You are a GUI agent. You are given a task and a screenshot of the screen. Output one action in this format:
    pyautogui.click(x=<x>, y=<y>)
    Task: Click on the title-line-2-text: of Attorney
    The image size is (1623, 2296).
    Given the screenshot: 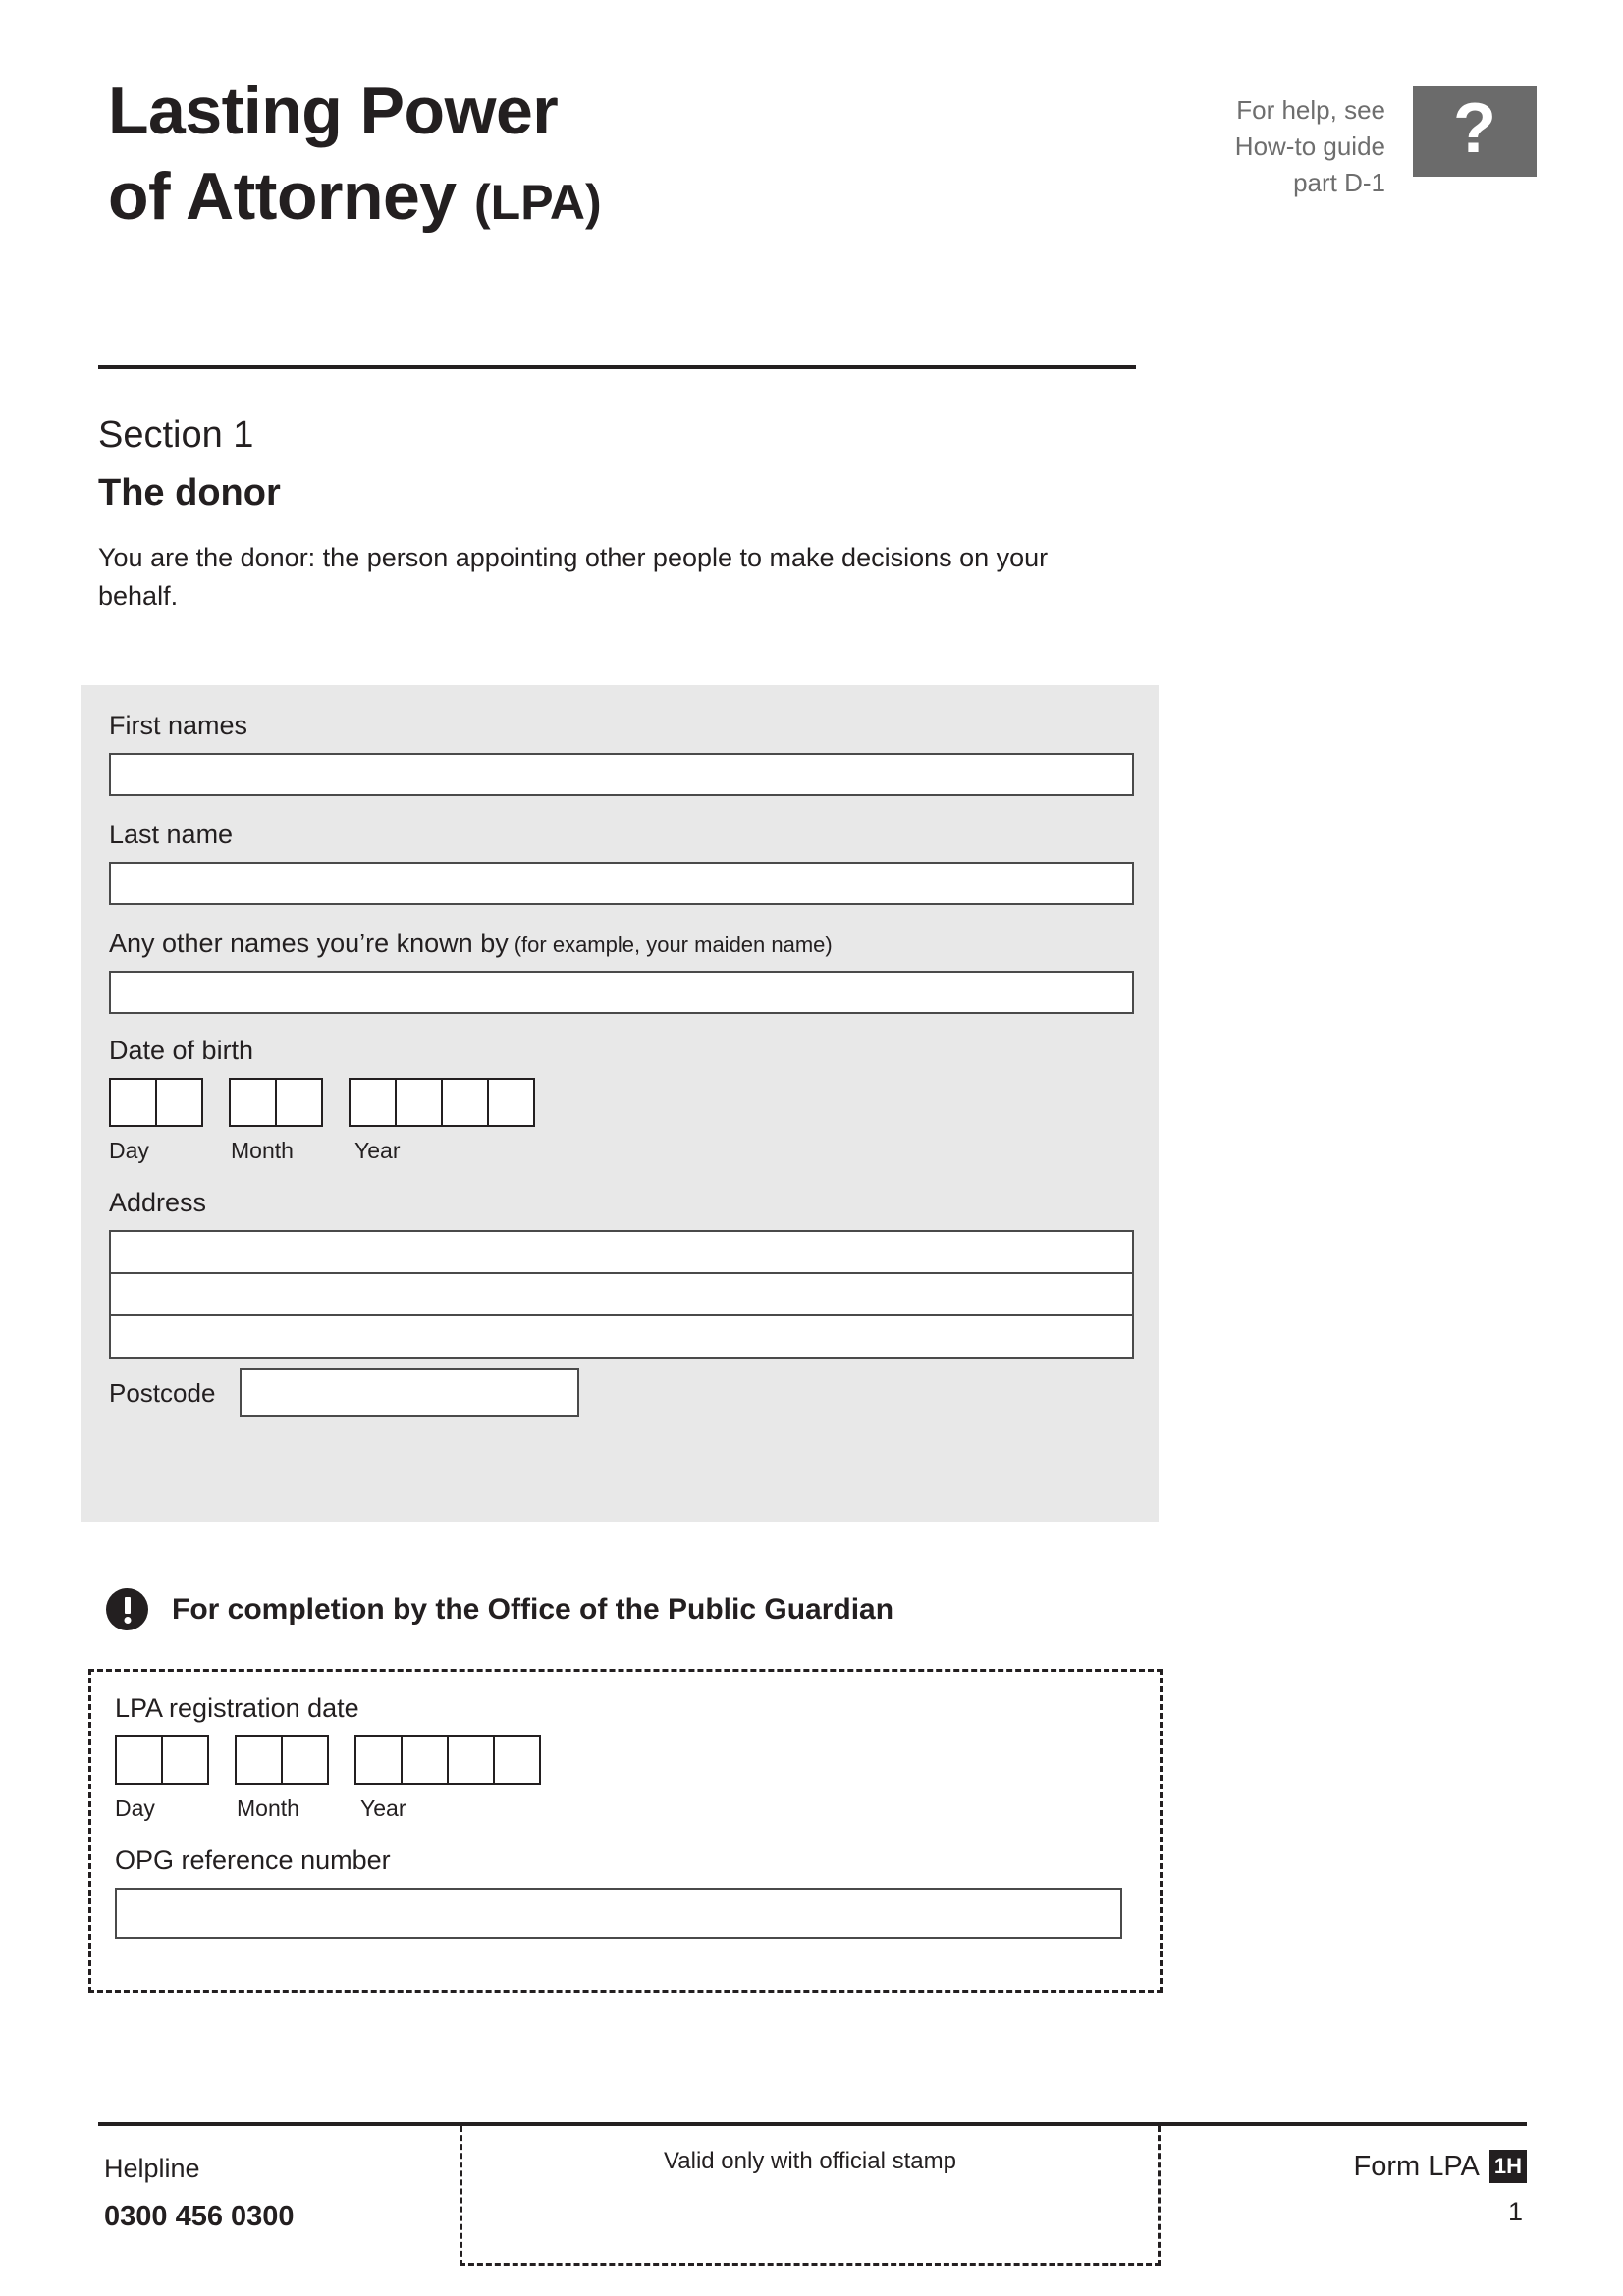 What is the action you would take?
    pyautogui.click(x=282, y=197)
    